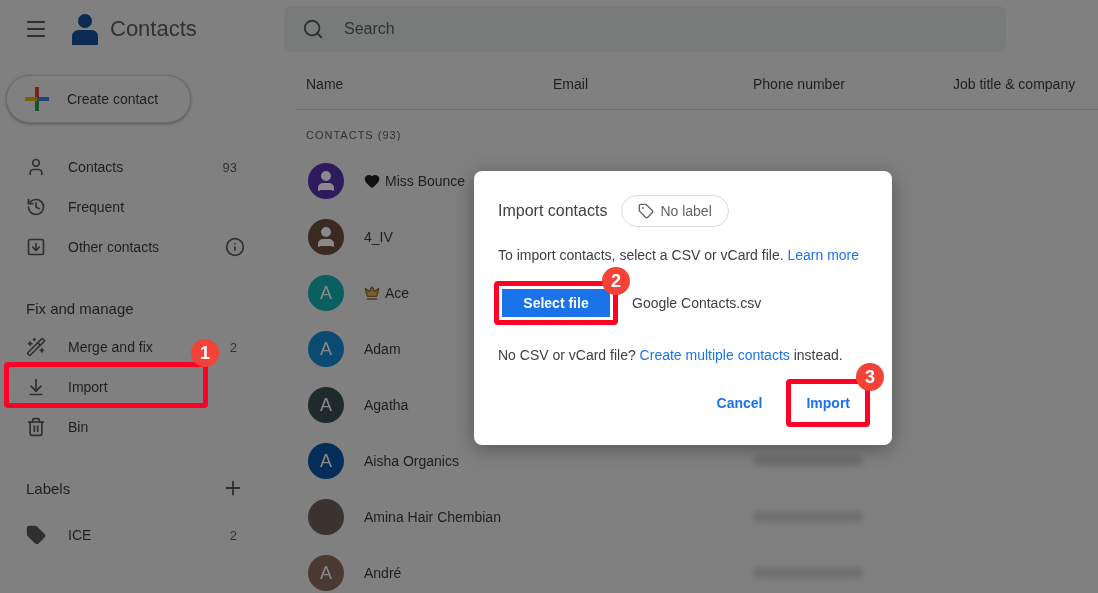 This screenshot has width=1098, height=593. What do you see at coordinates (386, 405) in the screenshot?
I see `contact-name: Agatha` at bounding box center [386, 405].